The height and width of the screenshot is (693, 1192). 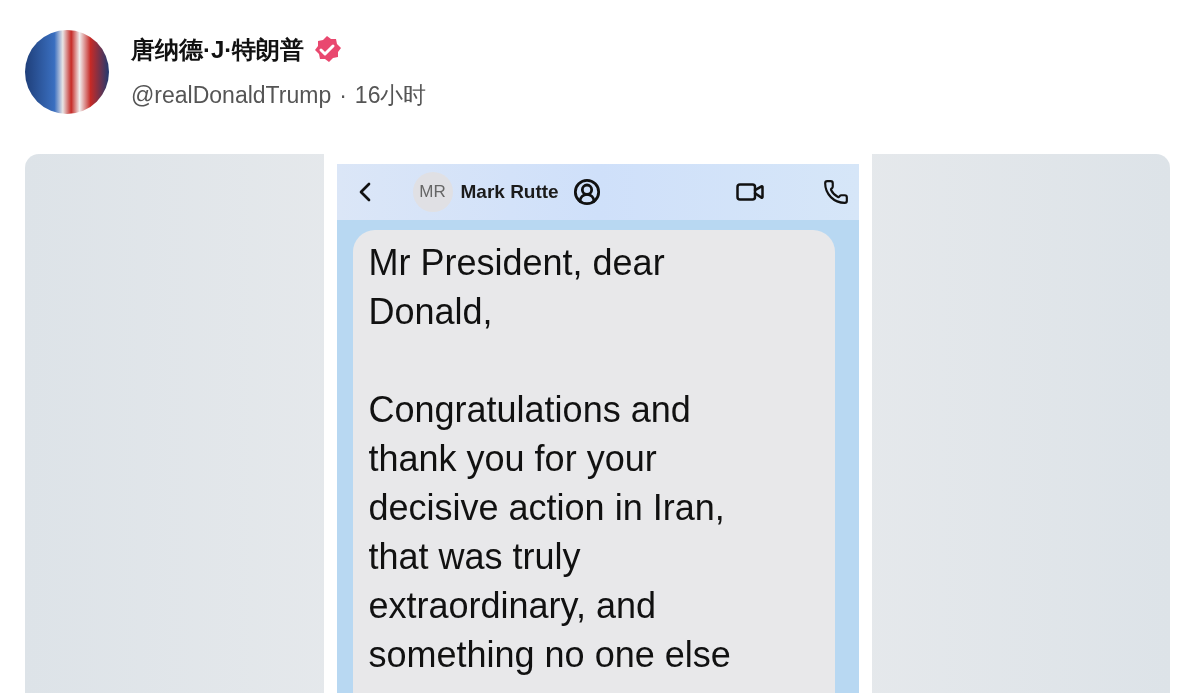 What do you see at coordinates (390, 95) in the screenshot?
I see `post-time: 16小时` at bounding box center [390, 95].